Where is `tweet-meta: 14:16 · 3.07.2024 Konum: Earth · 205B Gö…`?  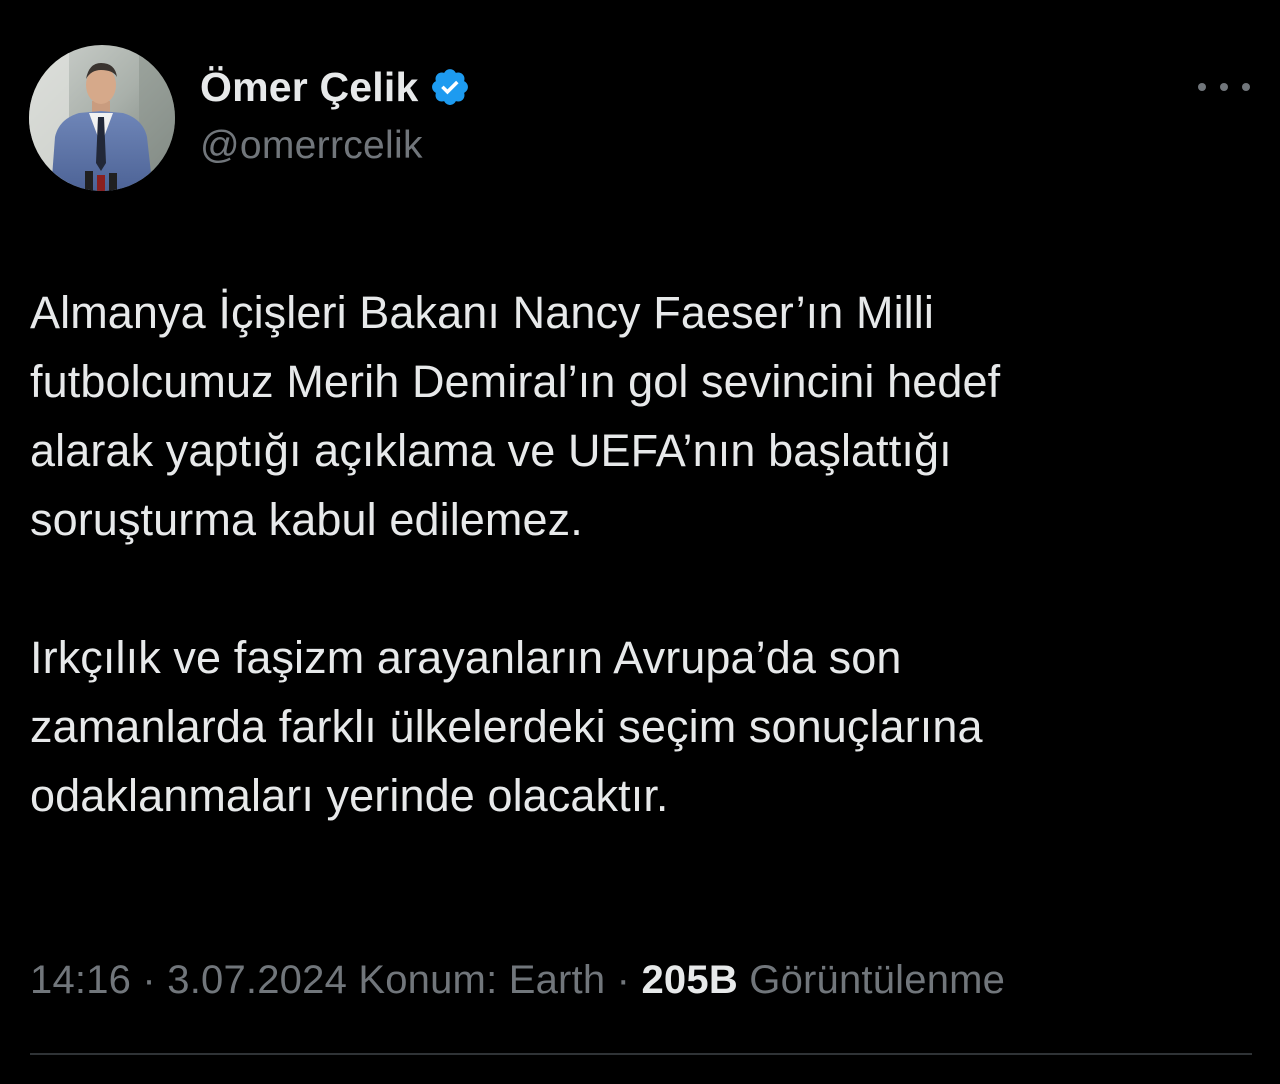
tweet-meta: 14:16 · 3.07.2024 Konum: Earth · 205B Gö… is located at coordinates (517, 980).